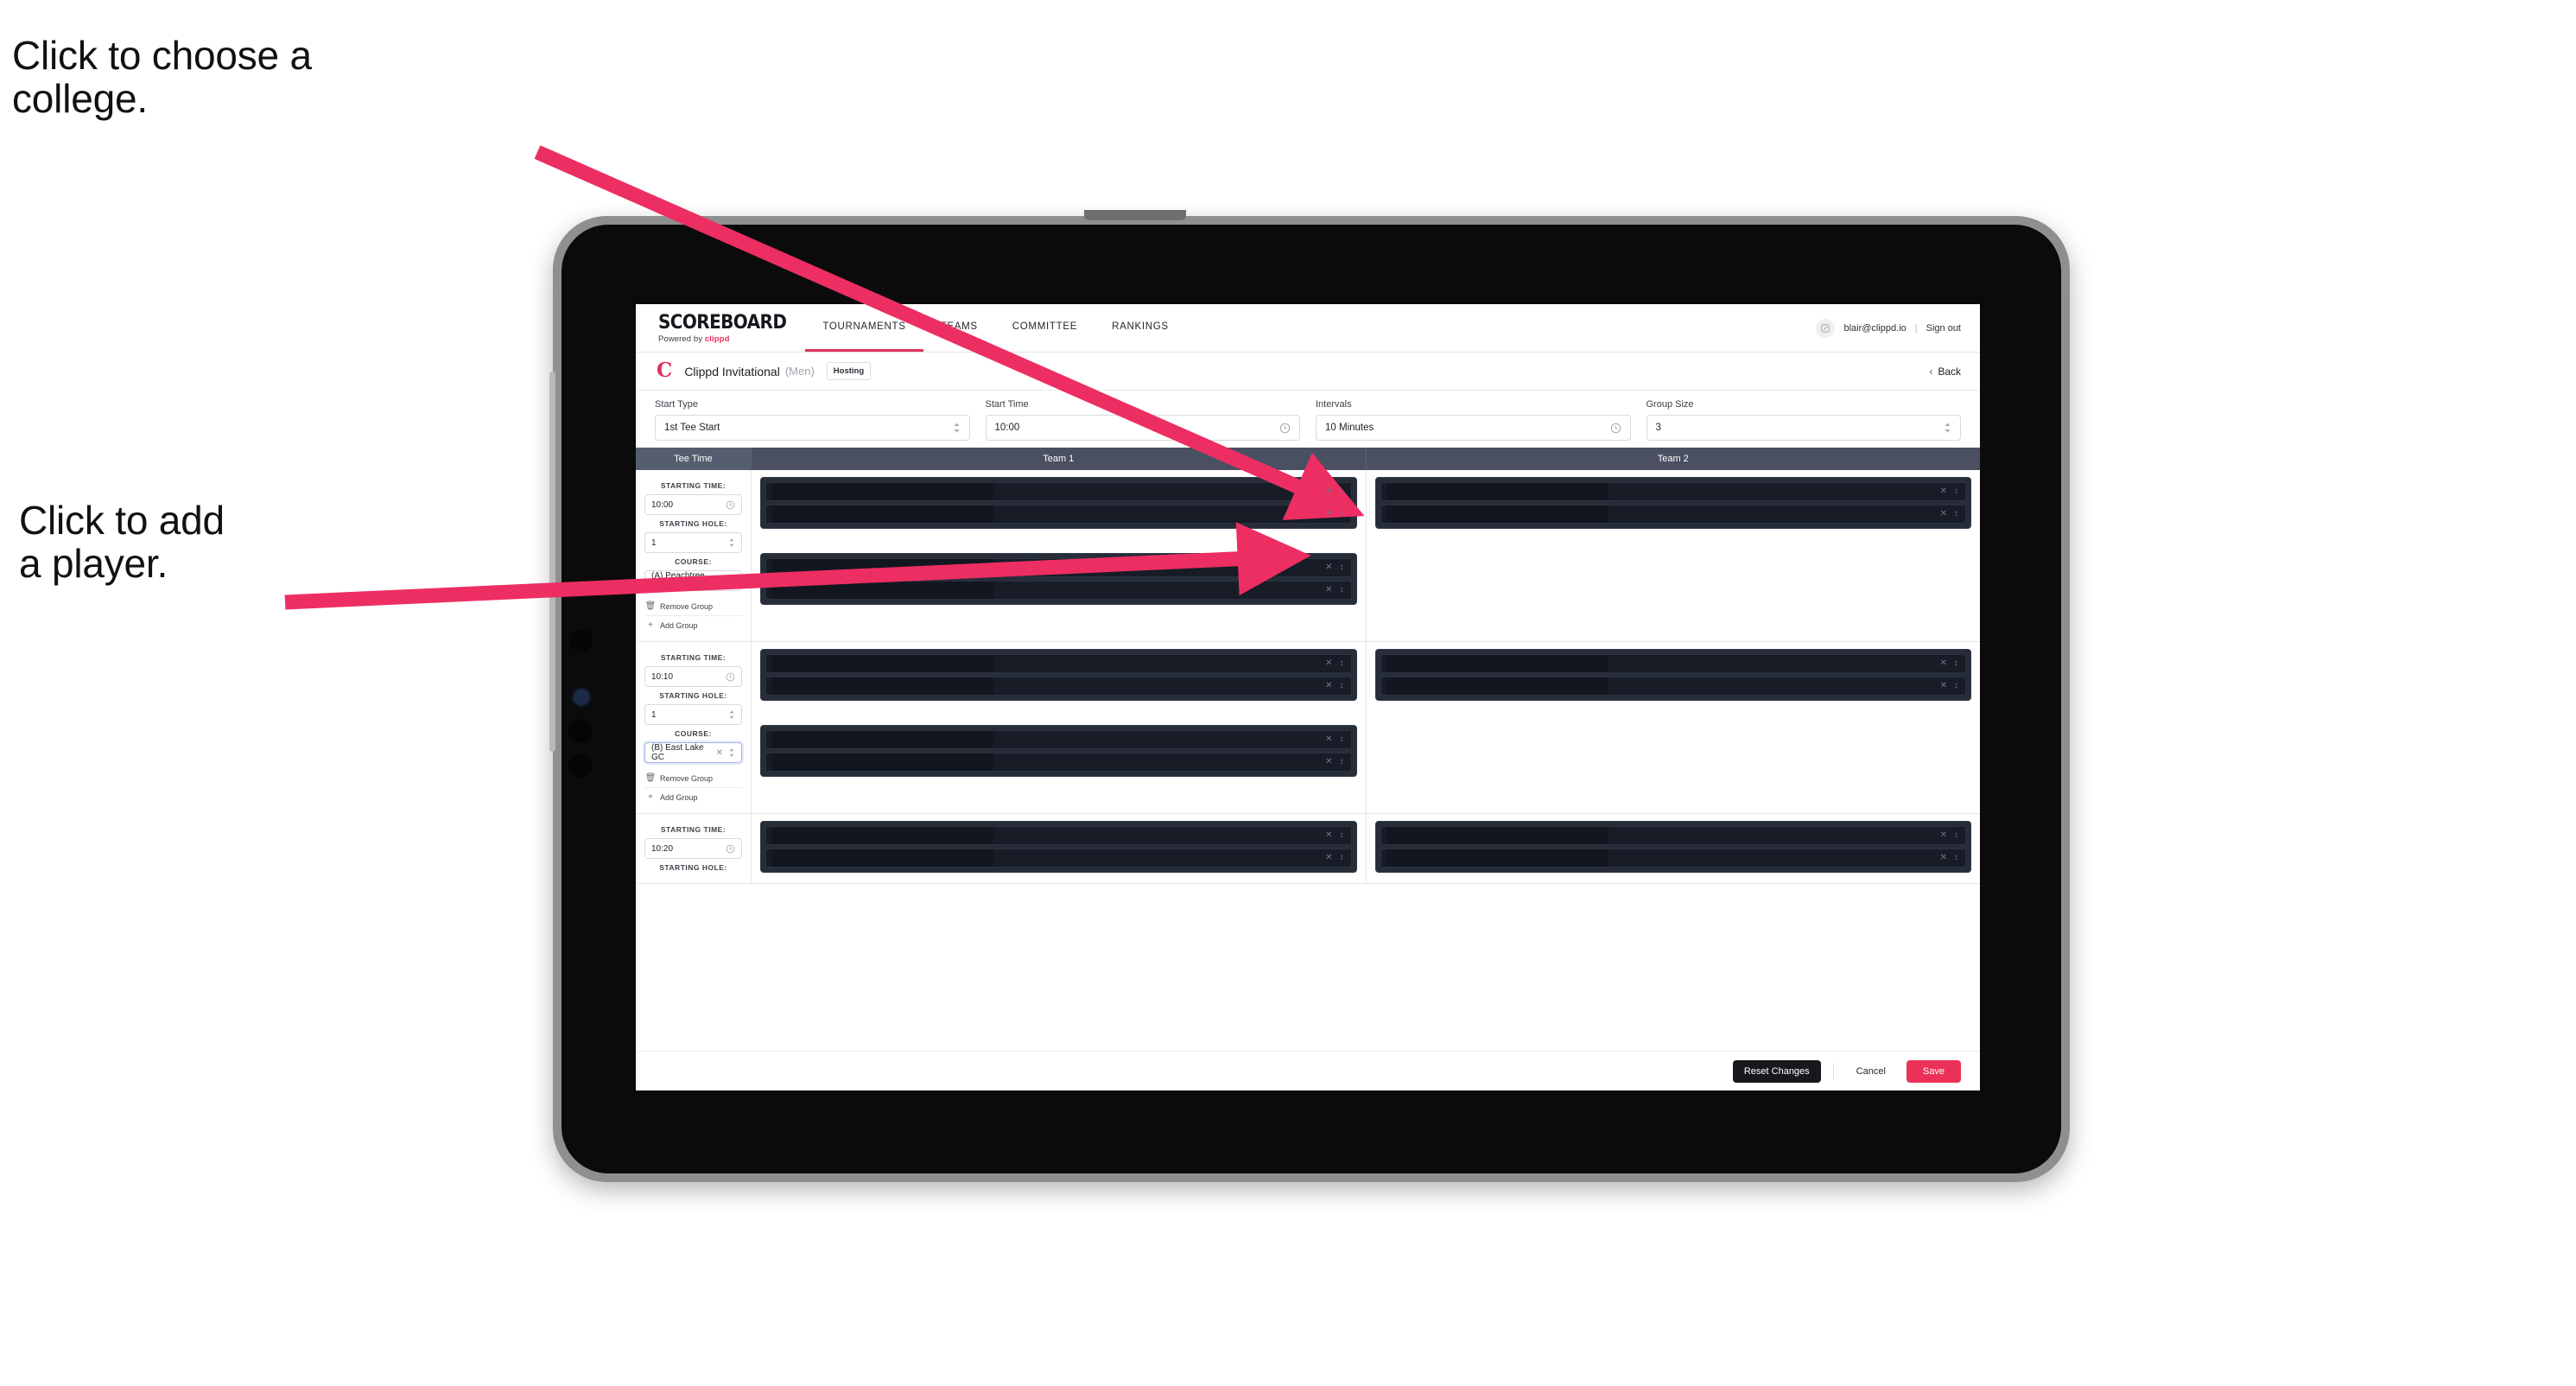 This screenshot has width=2576, height=1386. Describe the element at coordinates (1871, 1071) in the screenshot. I see `cancel-button: Cancel` at that location.